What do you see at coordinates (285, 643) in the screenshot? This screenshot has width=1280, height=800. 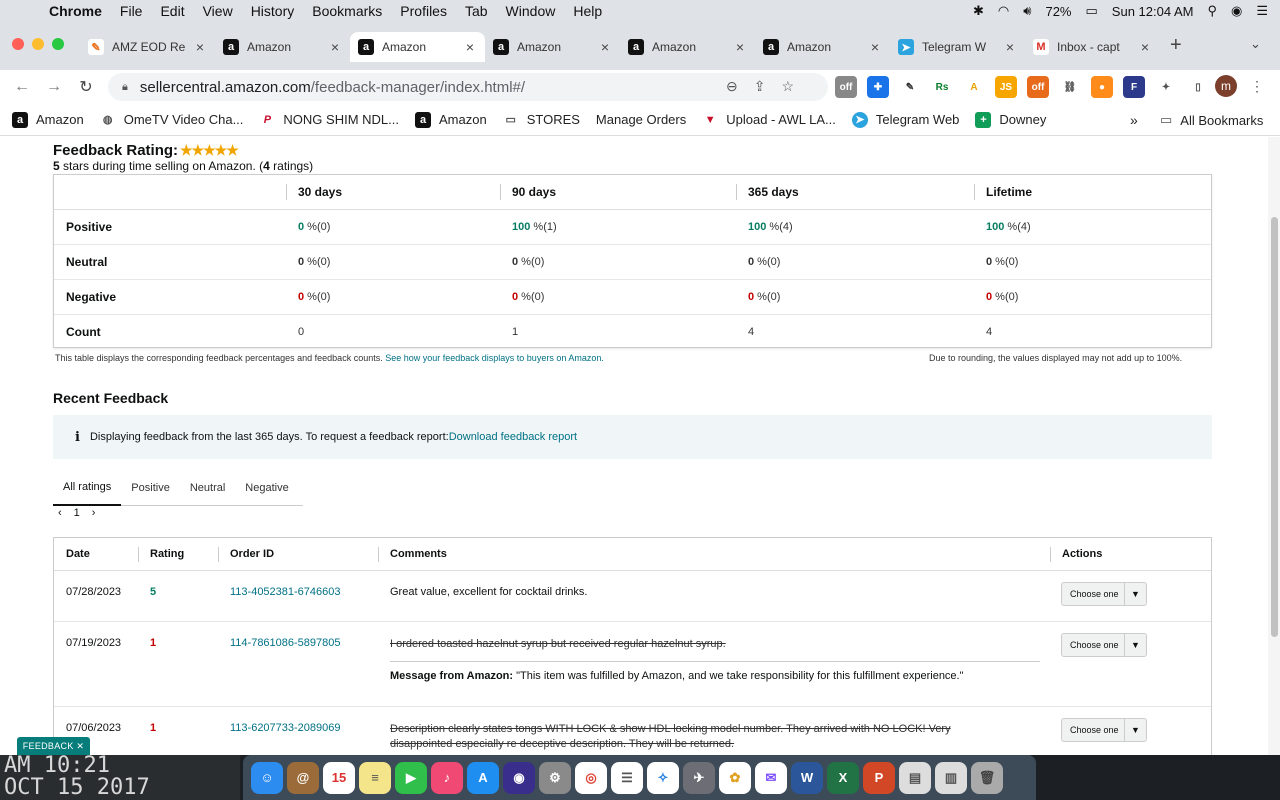 I see `order-id-link: 114-7861086-5897805` at bounding box center [285, 643].